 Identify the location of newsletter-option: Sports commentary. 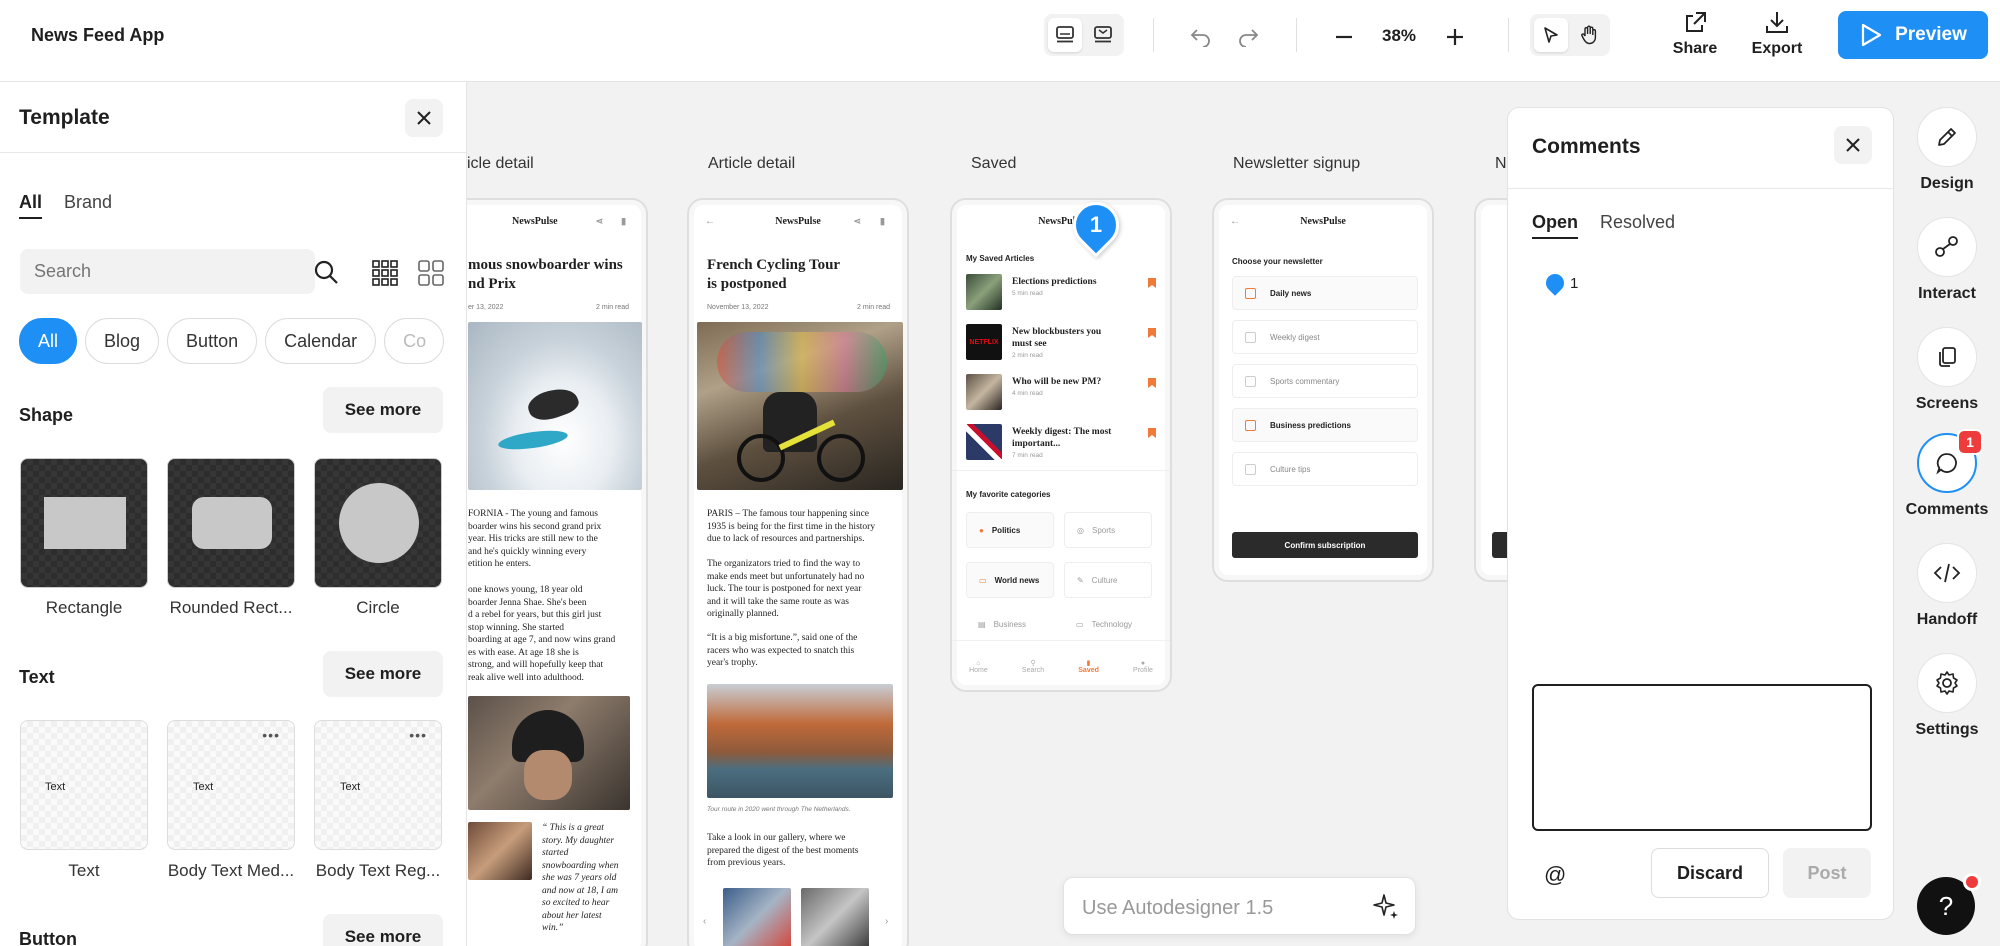
(1325, 381).